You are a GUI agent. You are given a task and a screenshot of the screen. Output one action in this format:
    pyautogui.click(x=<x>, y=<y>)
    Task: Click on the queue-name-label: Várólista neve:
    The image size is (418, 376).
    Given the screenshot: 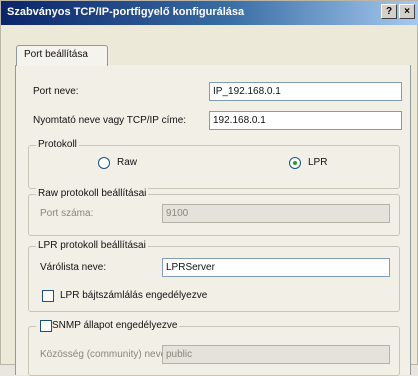 What is the action you would take?
    pyautogui.click(x=73, y=267)
    